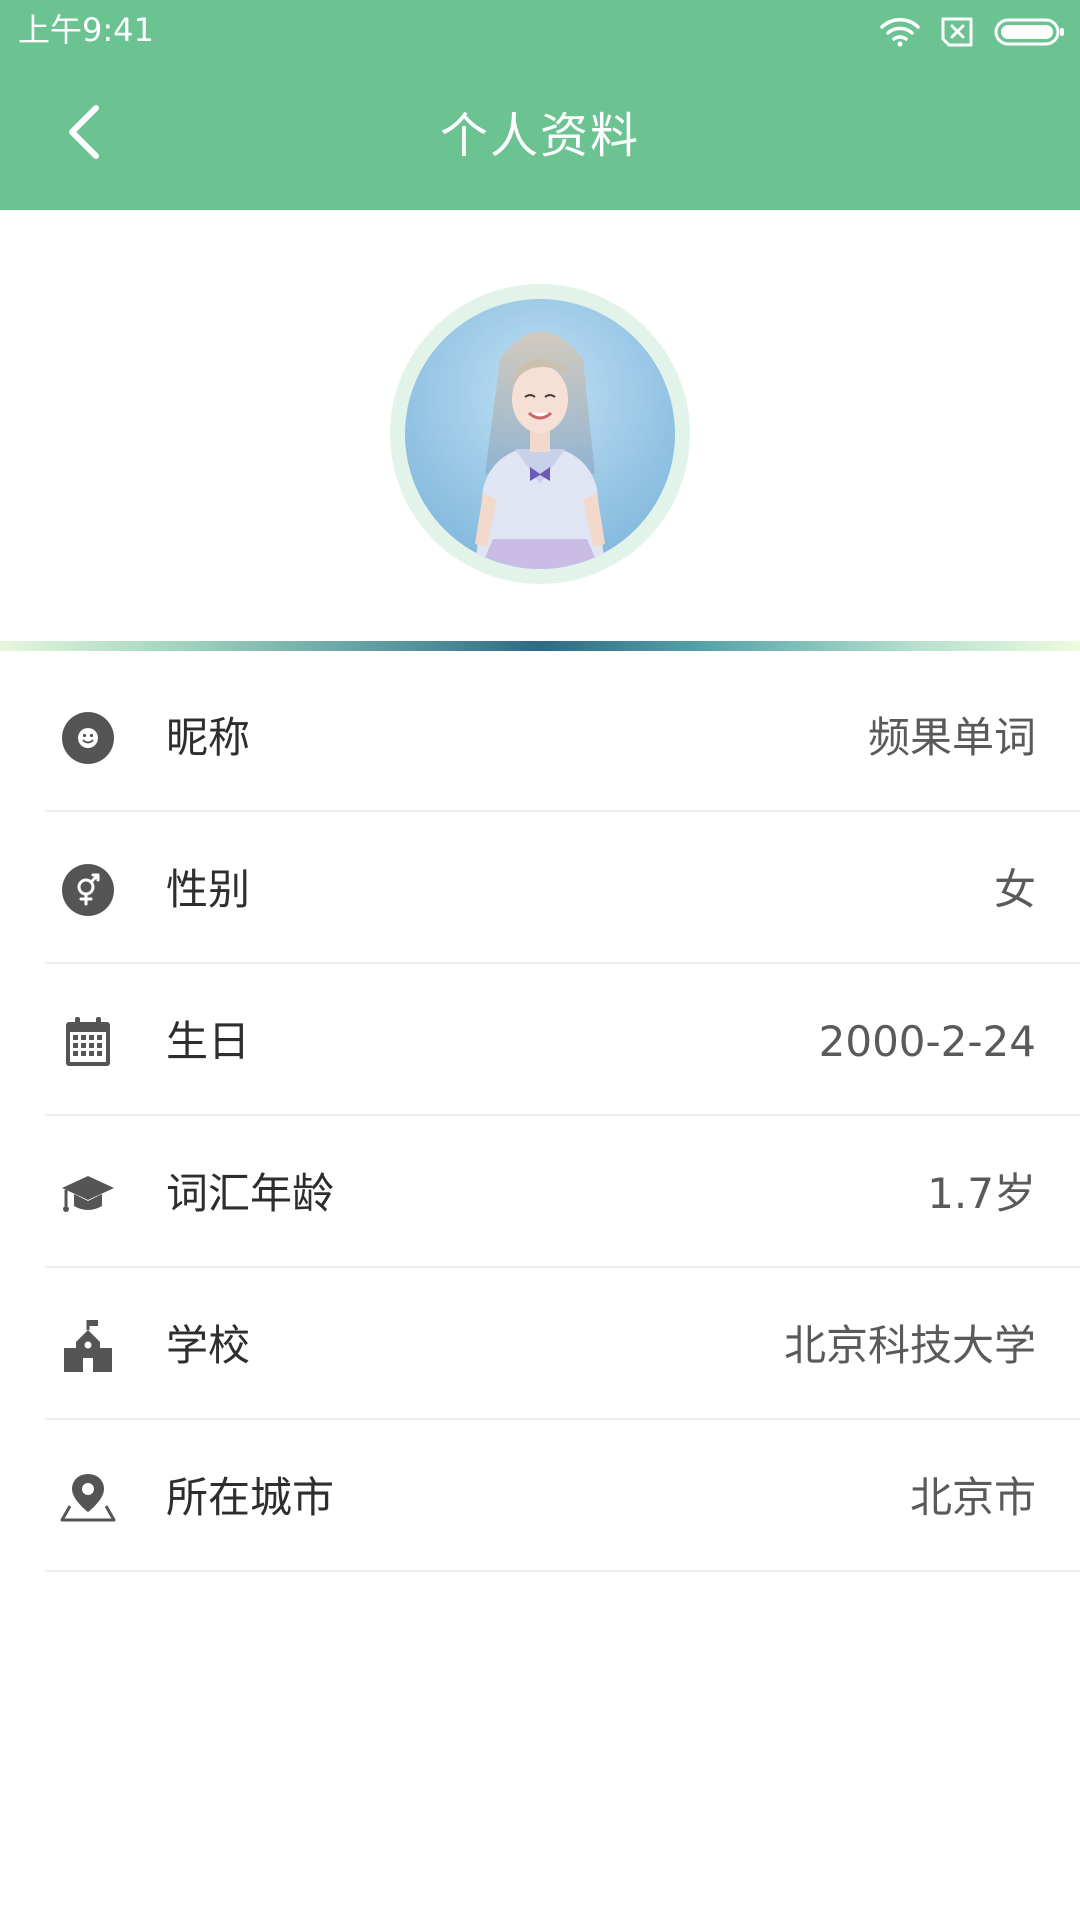  What do you see at coordinates (540, 736) in the screenshot?
I see `row-nickname: 昵称 频果单词` at bounding box center [540, 736].